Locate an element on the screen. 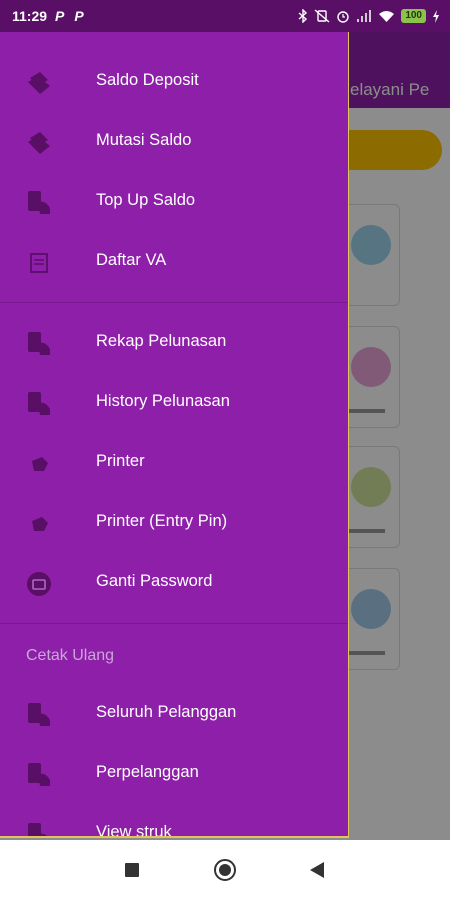 The width and height of the screenshot is (450, 900). back-triangle-icon is located at coordinates (317, 870).